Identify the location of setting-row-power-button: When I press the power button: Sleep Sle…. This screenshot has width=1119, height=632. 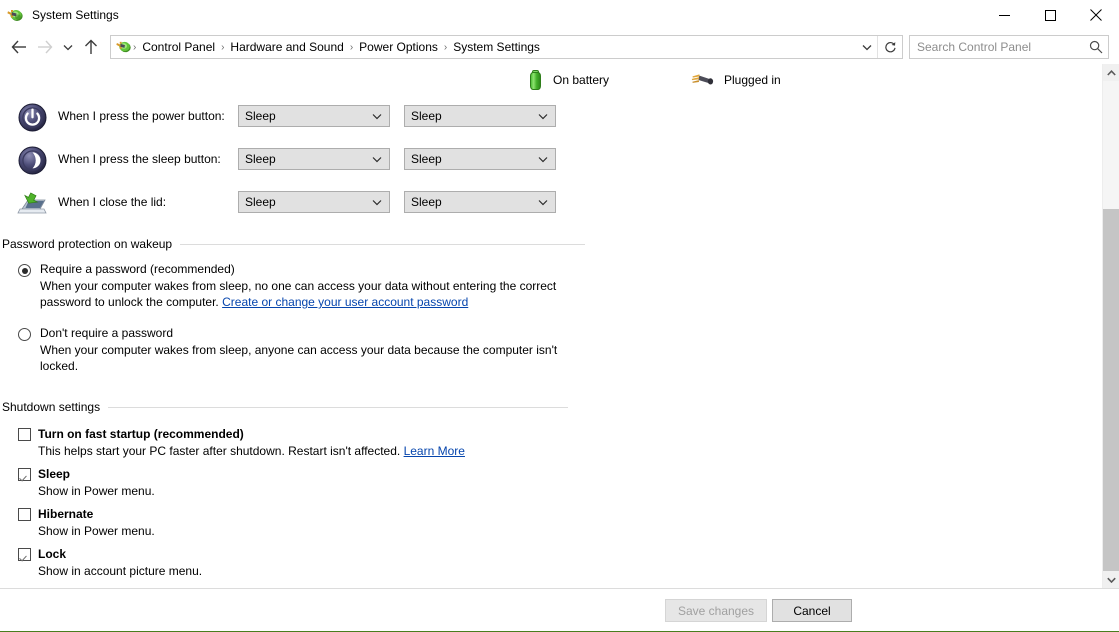
(551, 117).